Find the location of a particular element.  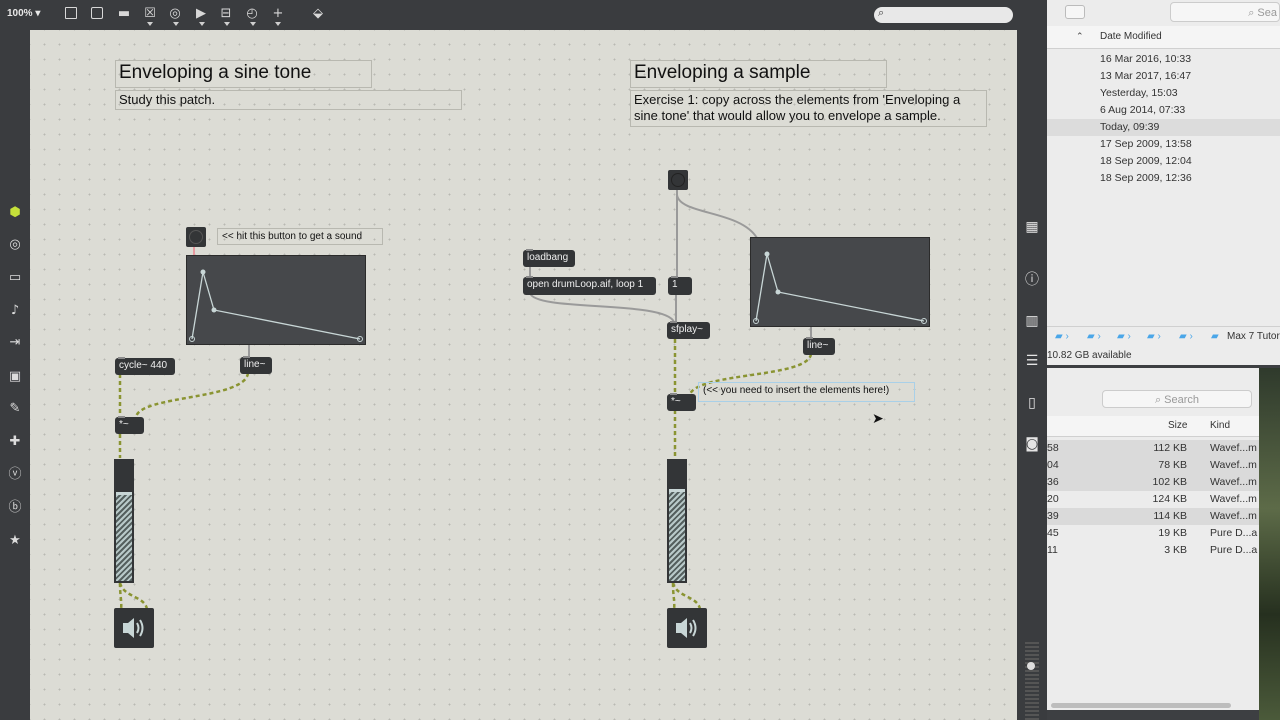

table-row: 58 112 KB Wavef...m is located at coordinates (1153, 448).